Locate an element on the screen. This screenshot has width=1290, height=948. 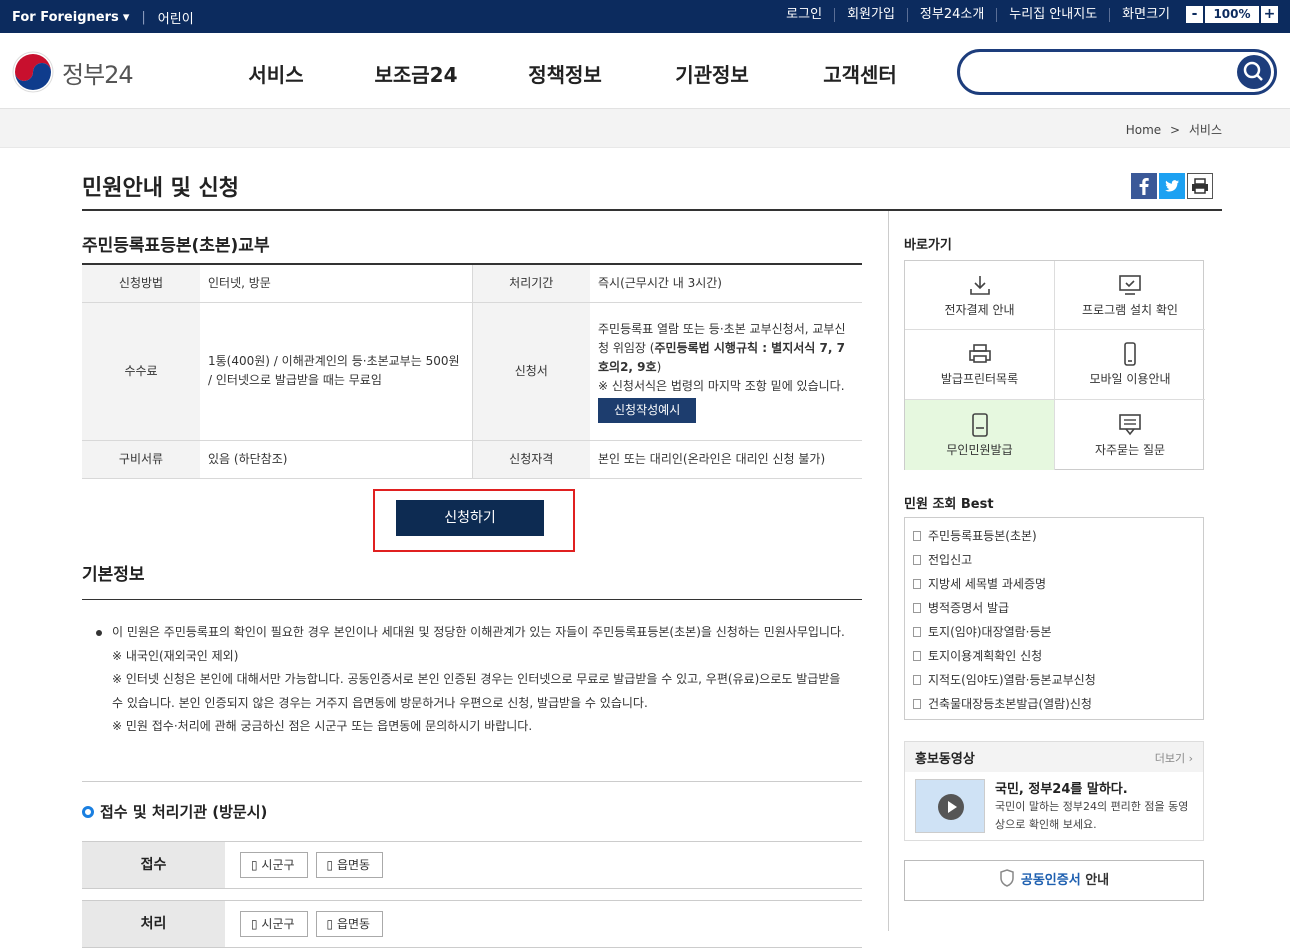
zoom-control: - 100% + is located at coordinates (1232, 14).